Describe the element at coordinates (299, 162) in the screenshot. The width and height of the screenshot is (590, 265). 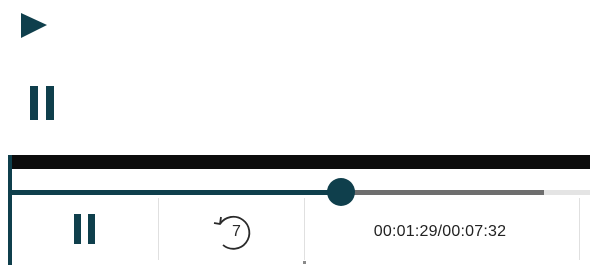
I see `video-area` at that location.